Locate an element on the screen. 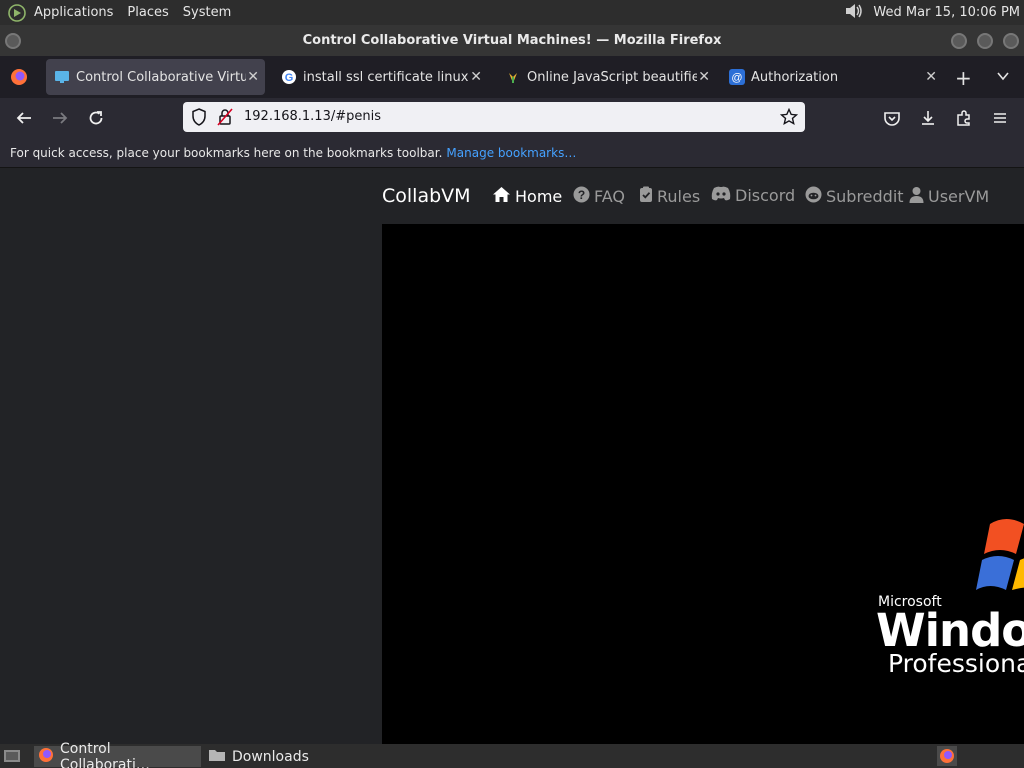 The height and width of the screenshot is (768, 1024). nav-uservm: UserVM is located at coordinates (949, 196).